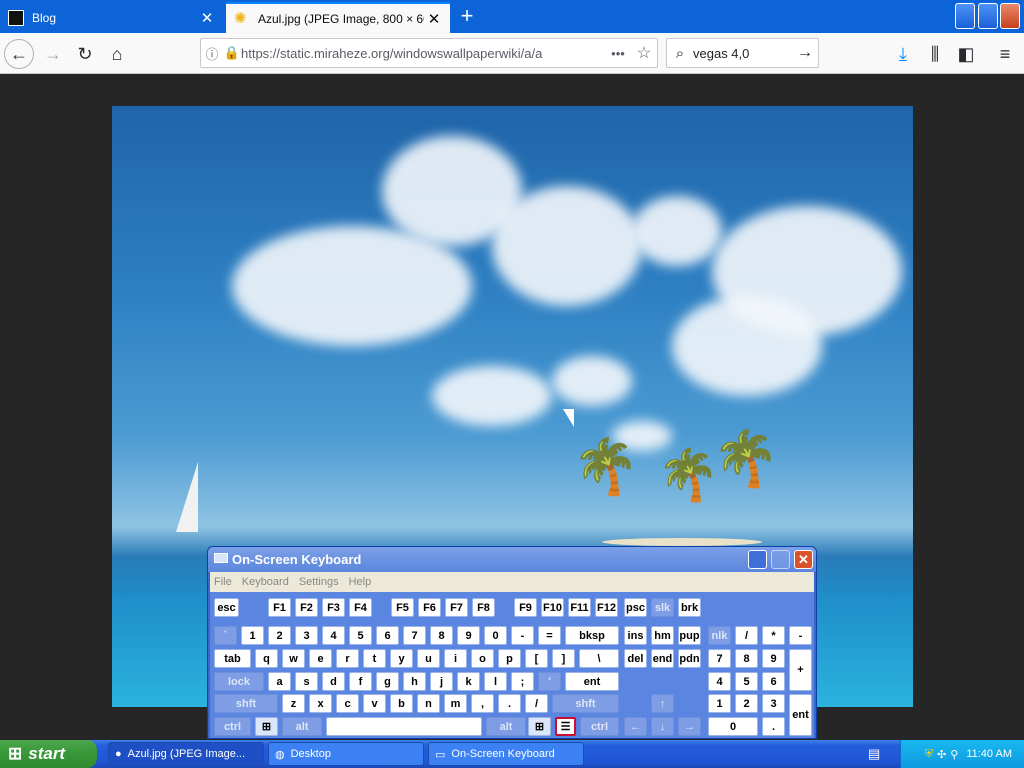  I want to click on key: a, so click(279, 681).